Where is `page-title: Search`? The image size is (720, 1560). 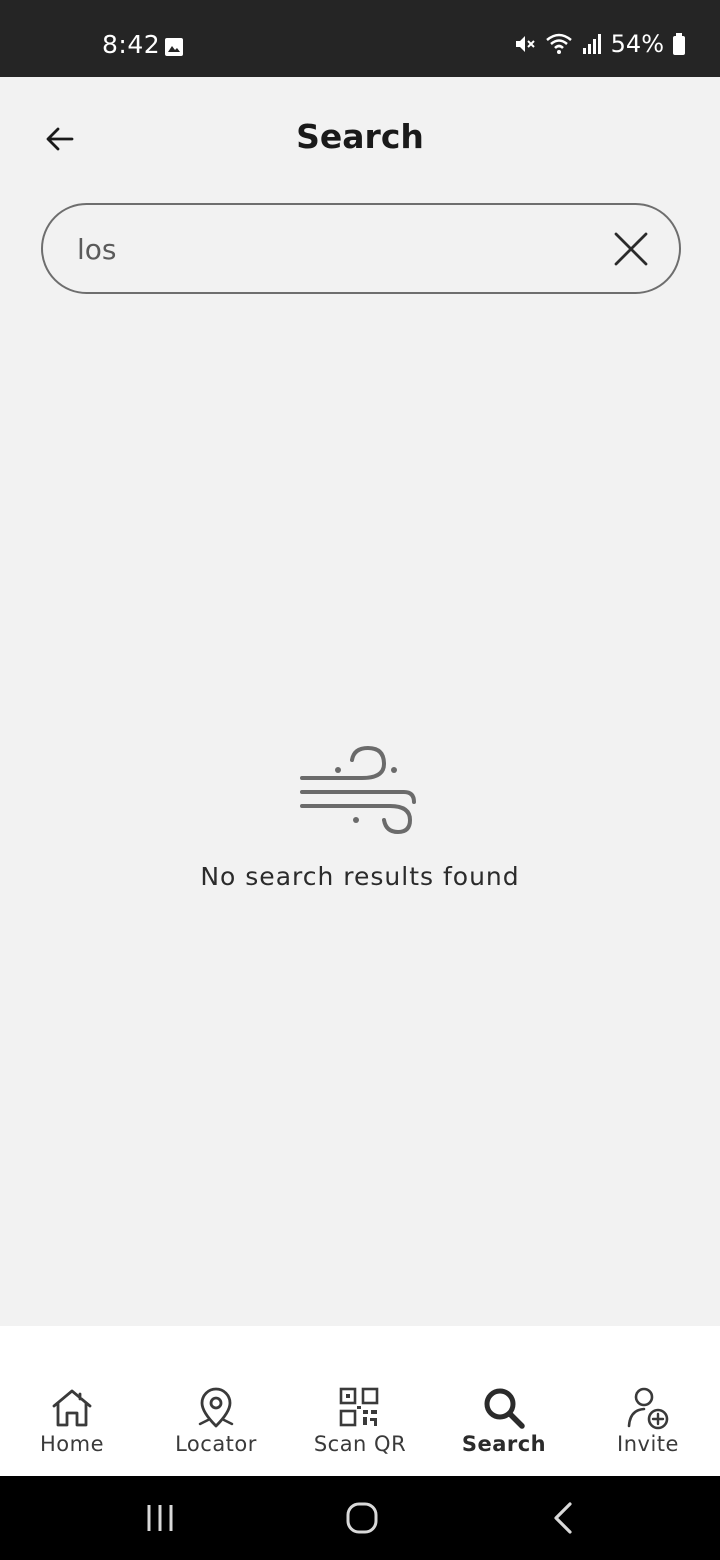 page-title: Search is located at coordinates (360, 136).